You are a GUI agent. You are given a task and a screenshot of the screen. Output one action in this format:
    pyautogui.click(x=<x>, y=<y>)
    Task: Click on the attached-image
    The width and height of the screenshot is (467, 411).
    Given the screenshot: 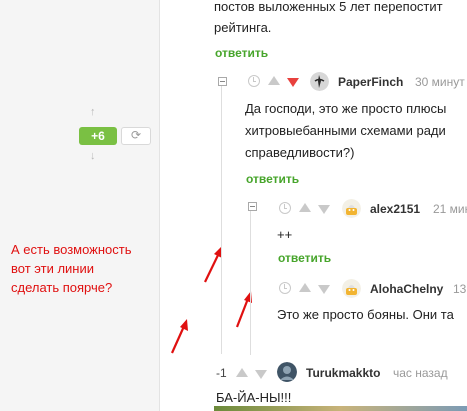 What is the action you would take?
    pyautogui.click(x=340, y=408)
    